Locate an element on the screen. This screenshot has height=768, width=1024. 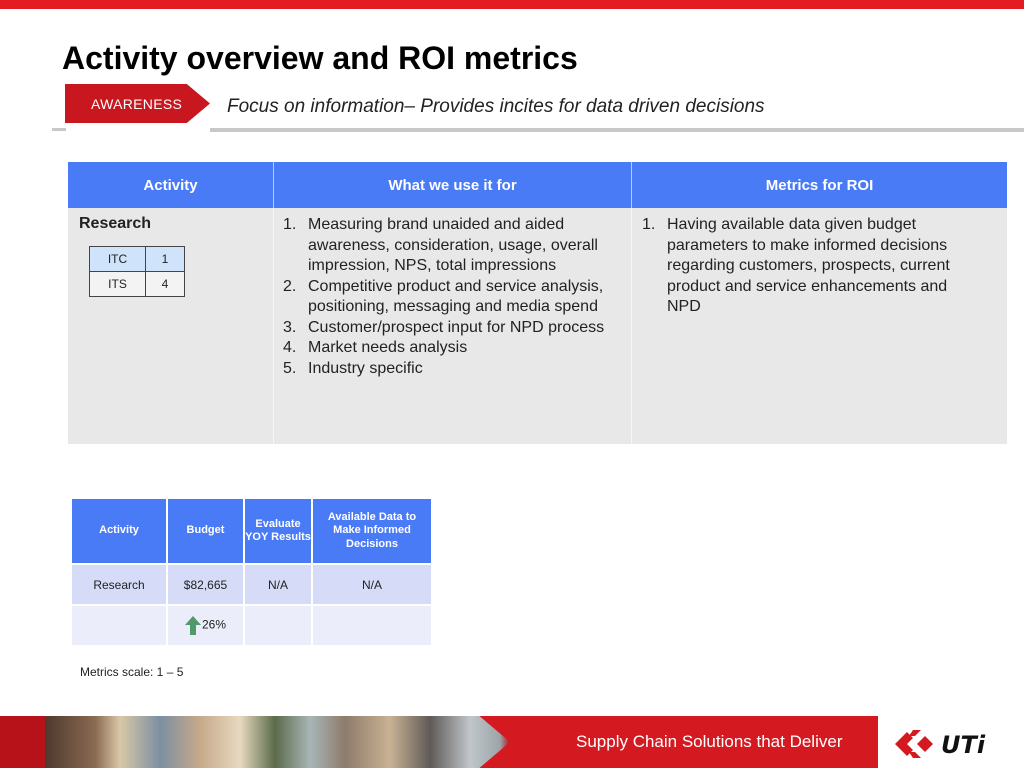
score-label: ITC is located at coordinates (117, 259).